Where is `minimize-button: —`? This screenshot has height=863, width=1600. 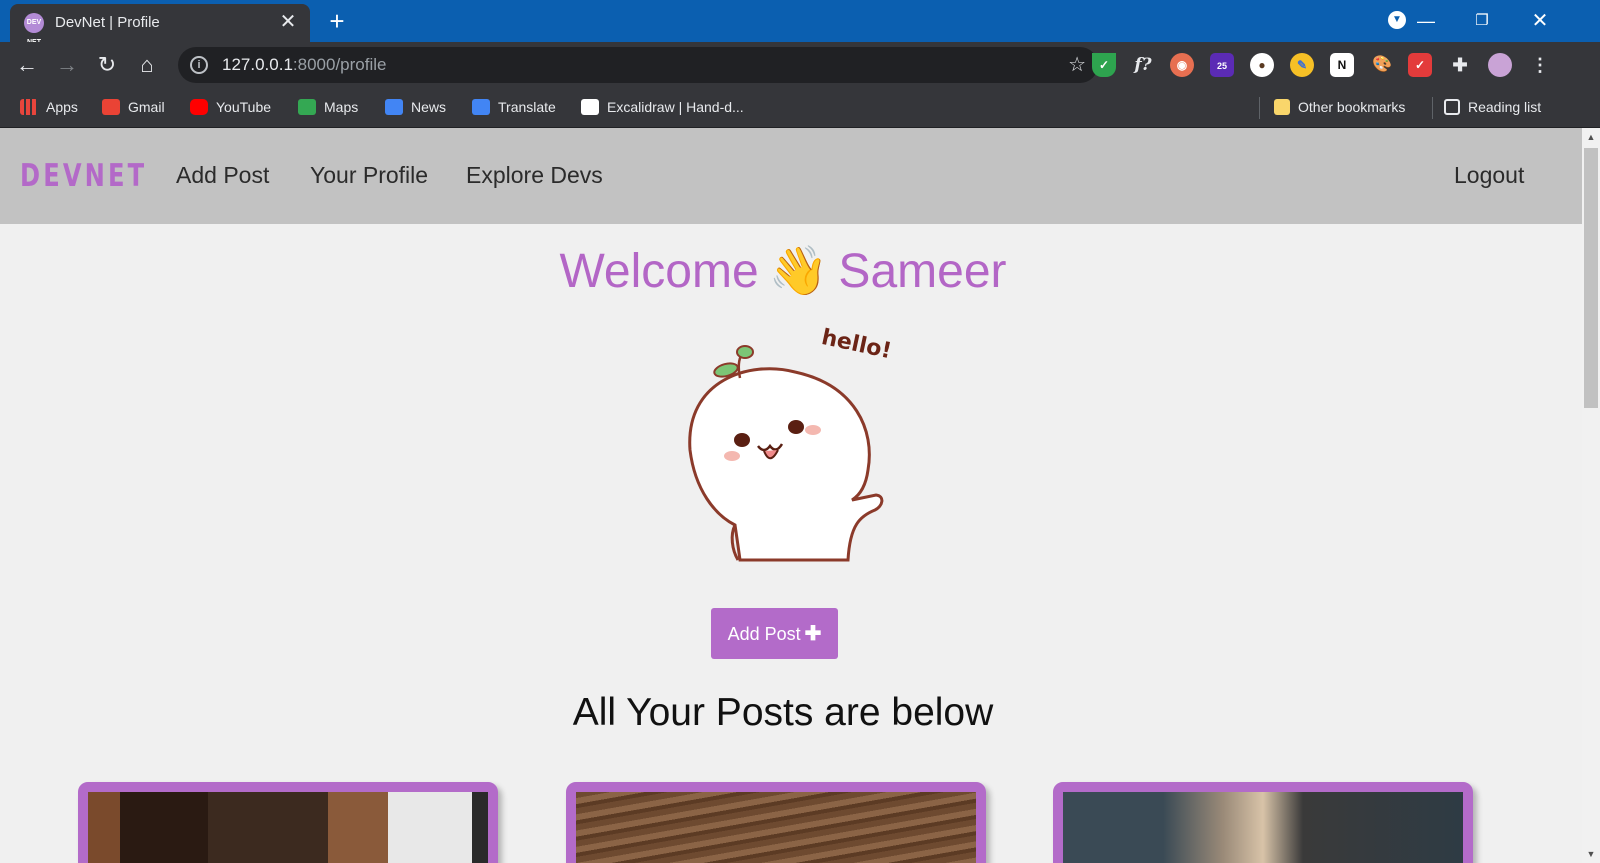 minimize-button: — is located at coordinates (1426, 21).